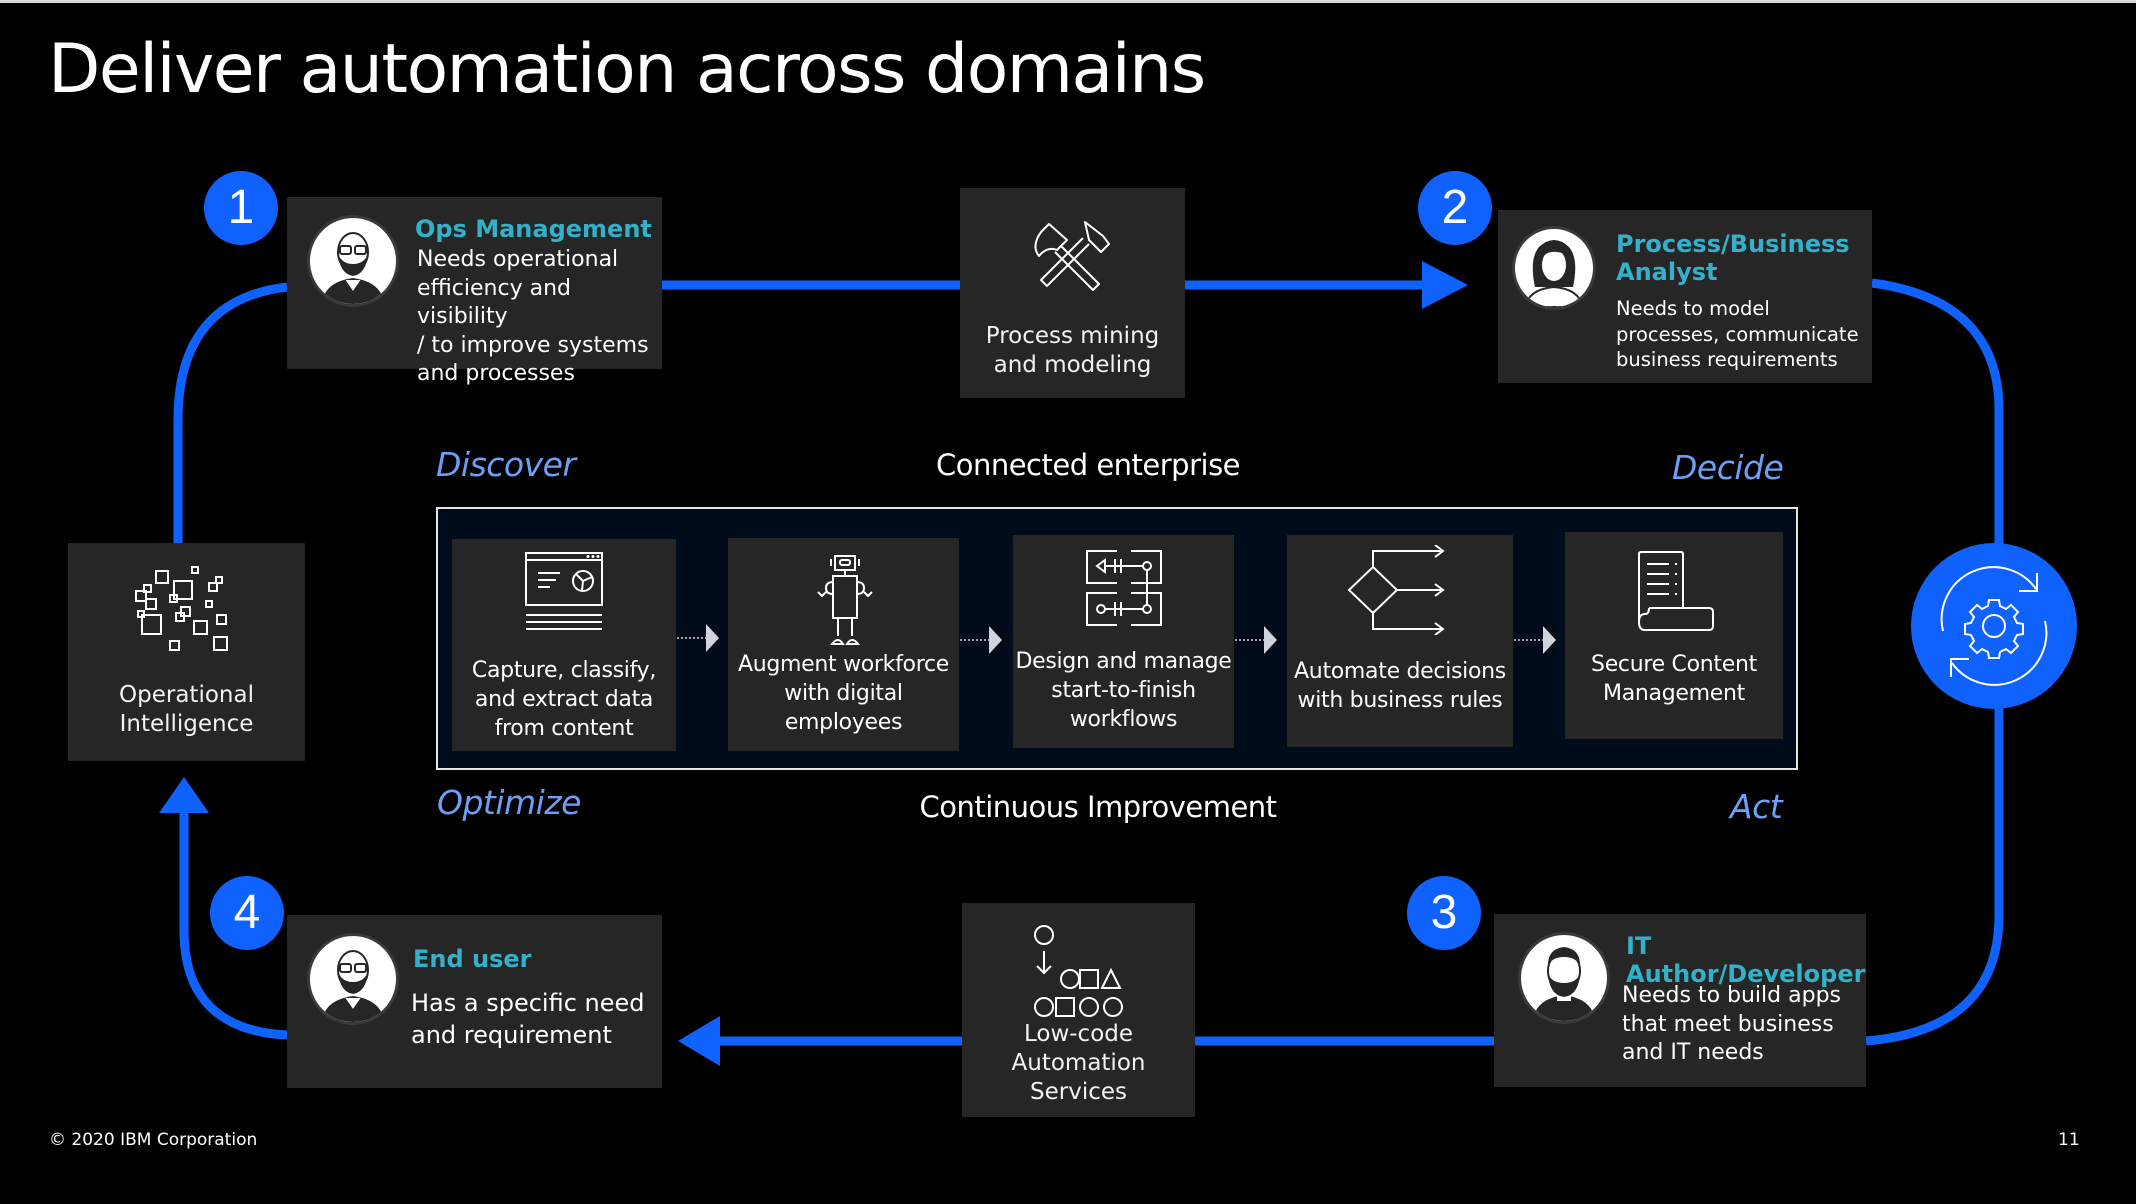  I want to click on label-line: and extract data, so click(564, 699).